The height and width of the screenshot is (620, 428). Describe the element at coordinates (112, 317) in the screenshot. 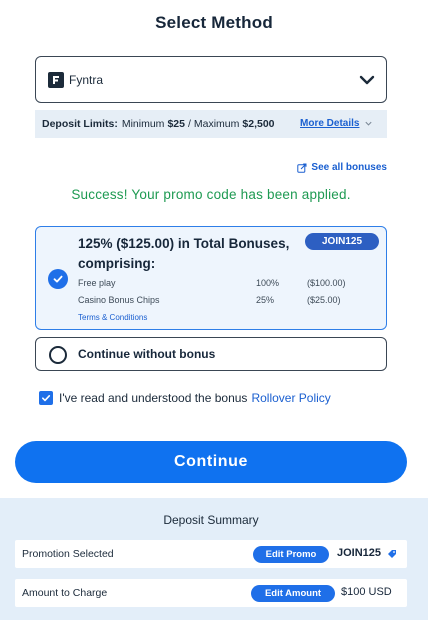

I see `terms-conditions-link: Terms & Conditions` at that location.